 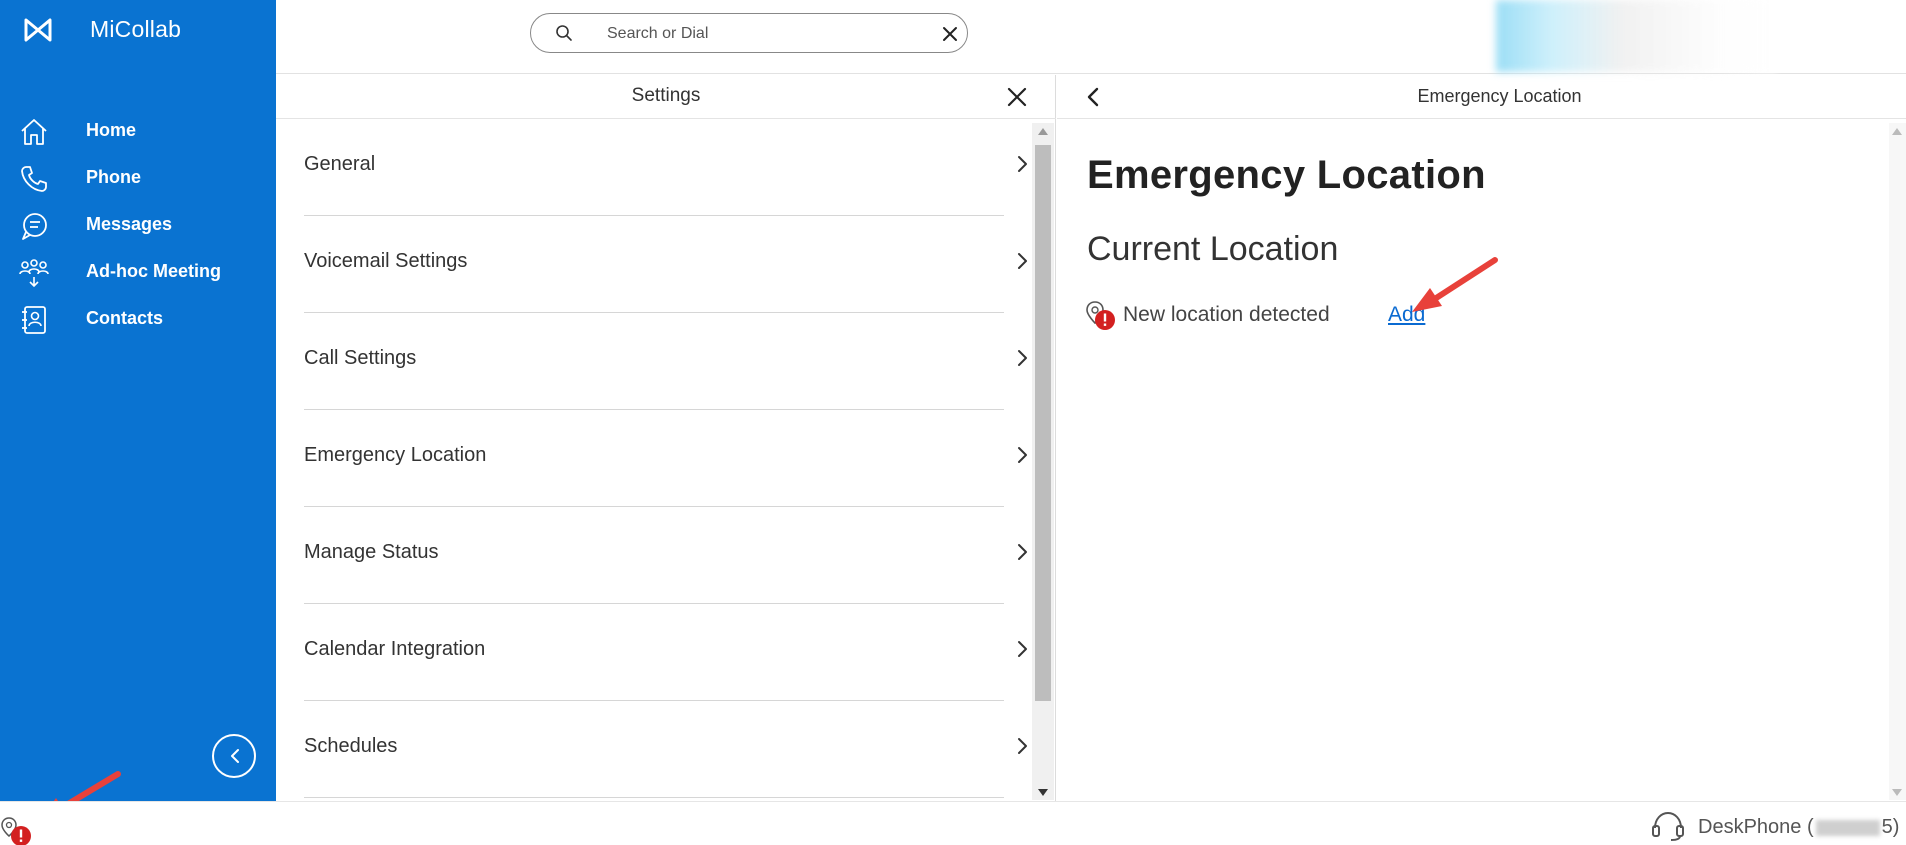 What do you see at coordinates (371, 552) in the screenshot?
I see `settings-item-label: Manage Status` at bounding box center [371, 552].